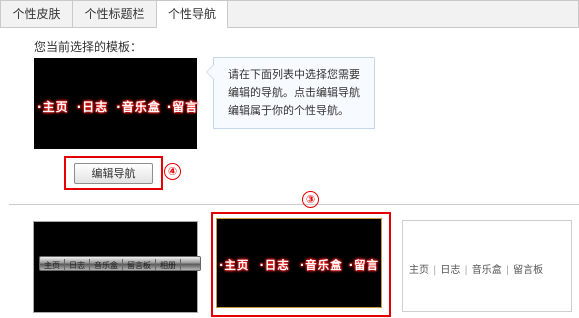 Image resolution: width=579 pixels, height=318 pixels. I want to click on template2-item: 日志, so click(277, 265).